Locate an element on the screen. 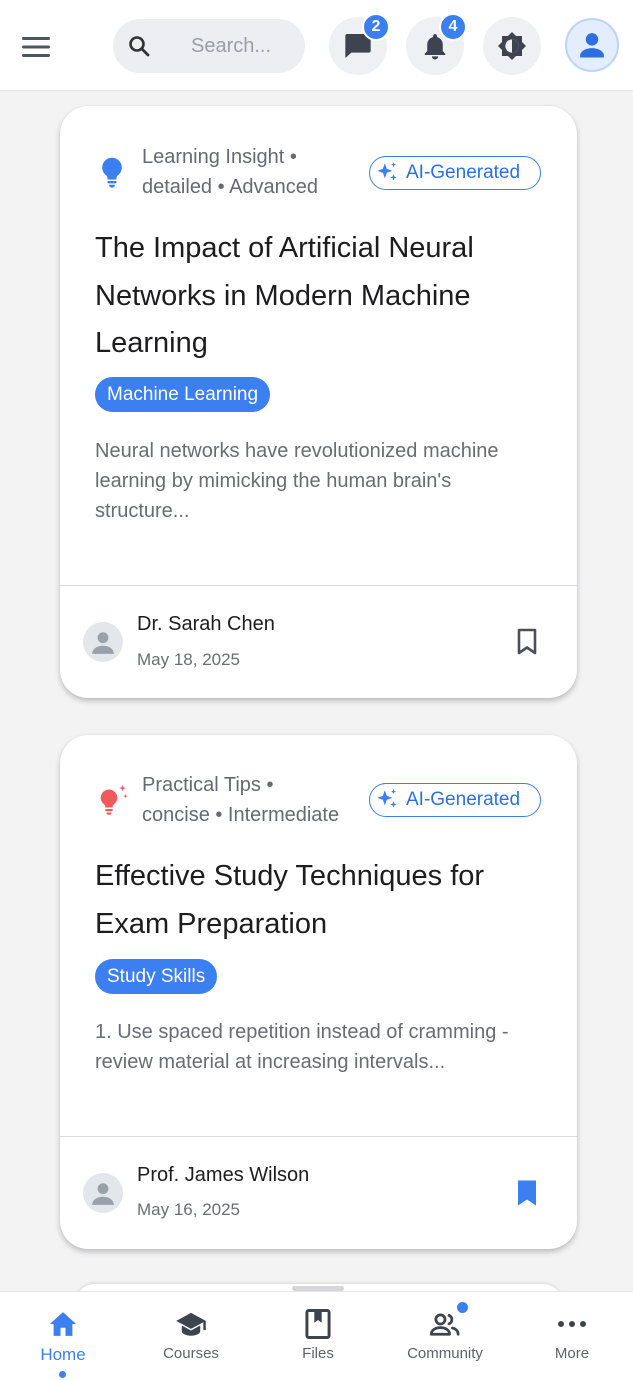 This screenshot has width=633, height=1380. nav-files: Files is located at coordinates (318, 1336).